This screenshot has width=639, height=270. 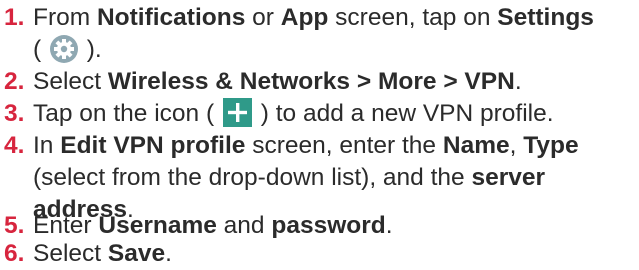 I want to click on gear-icon, so click(x=63, y=48).